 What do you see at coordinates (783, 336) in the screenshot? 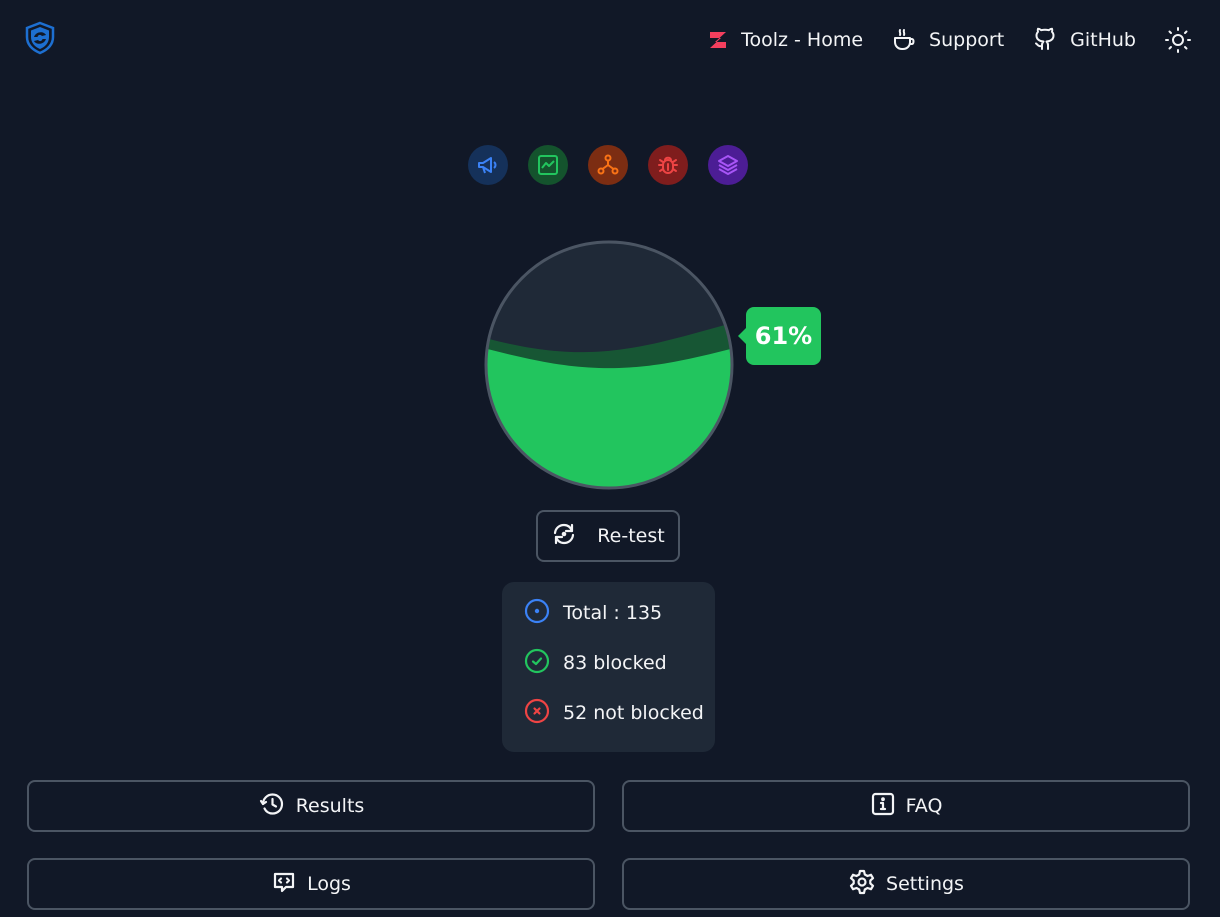
I see `score-percent-label: 61%` at bounding box center [783, 336].